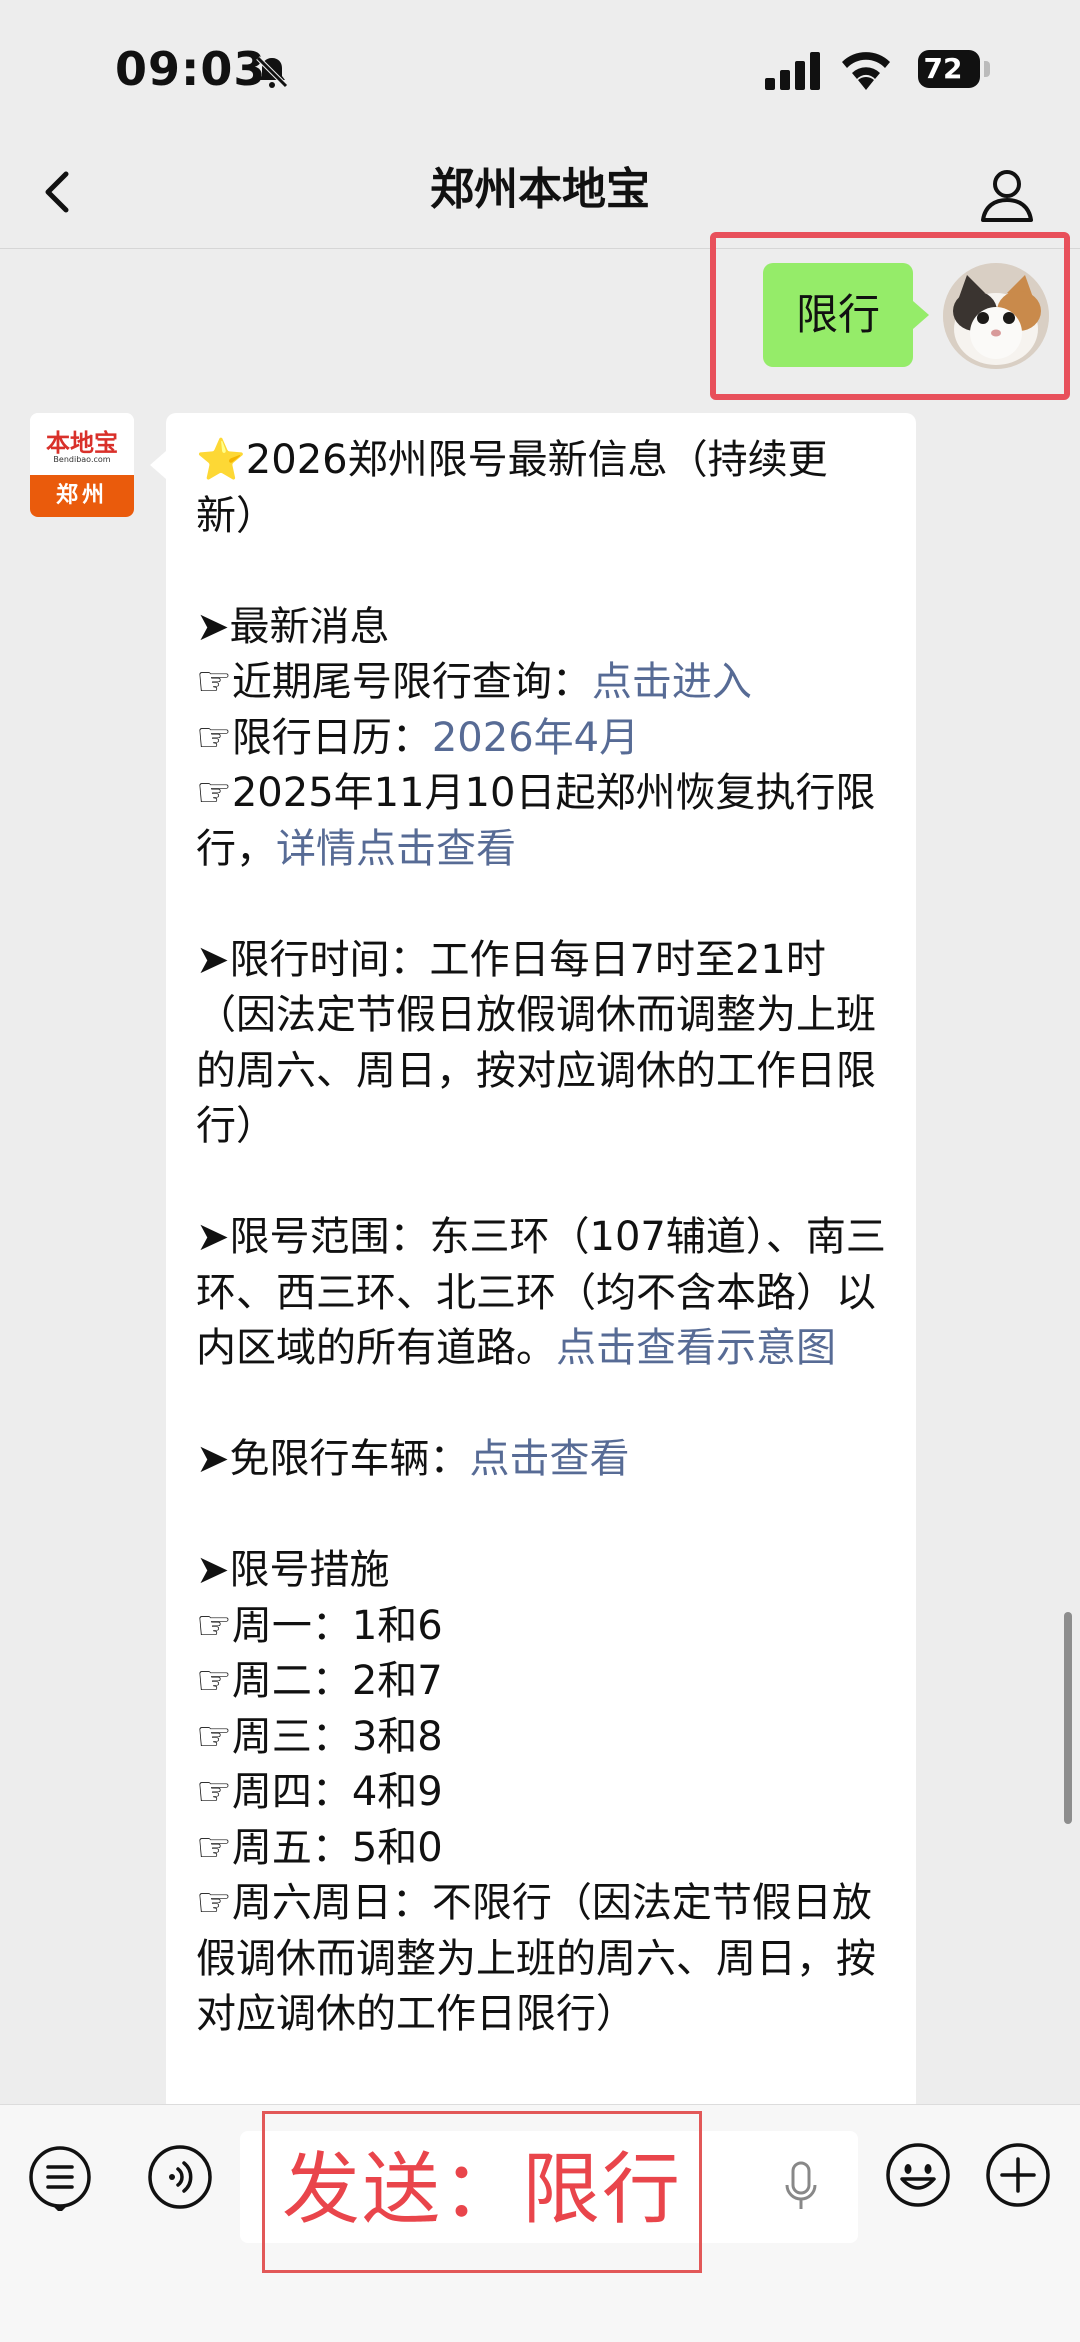 The width and height of the screenshot is (1080, 2342). What do you see at coordinates (293, 1570) in the screenshot?
I see `message-line-text: ➤限号措施` at bounding box center [293, 1570].